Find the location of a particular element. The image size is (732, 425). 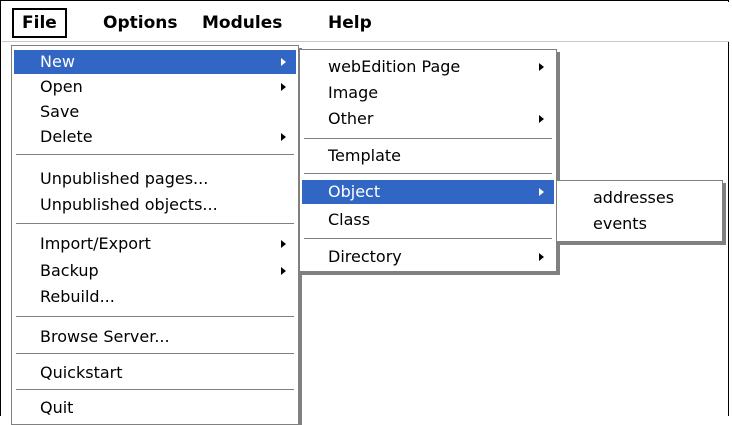

menu-item-template: Template is located at coordinates (428, 156).